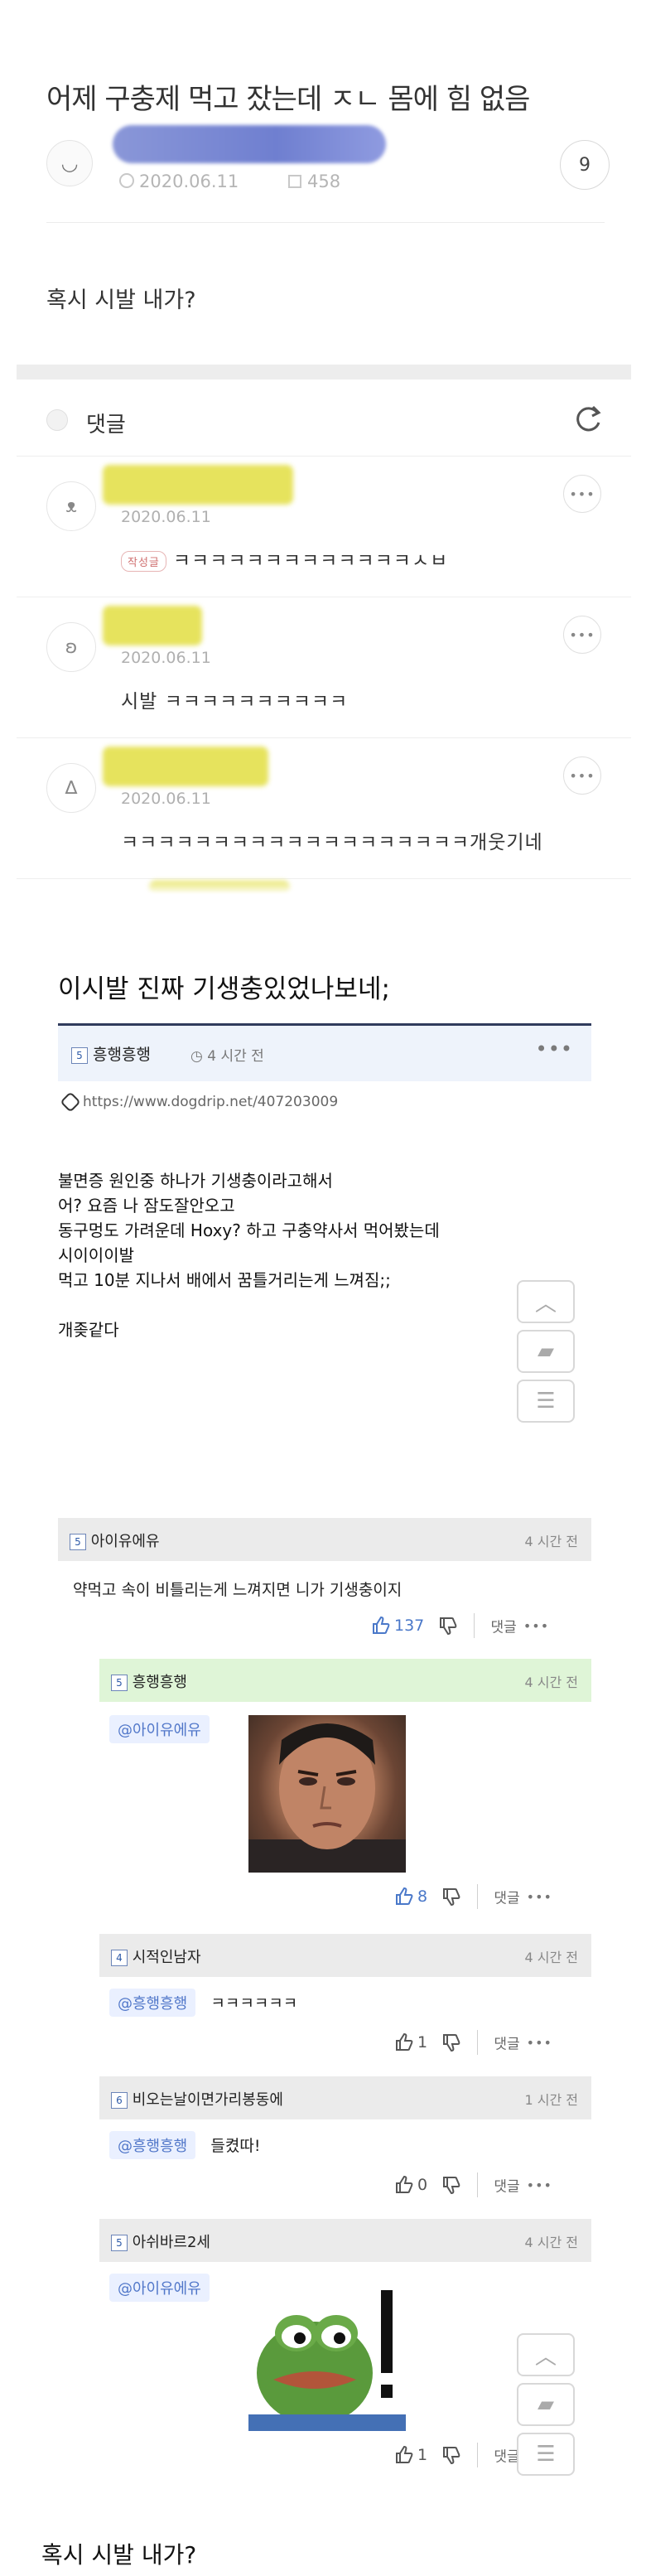 The height and width of the screenshot is (2576, 646). Describe the element at coordinates (324, 372) in the screenshot. I see `section-divider` at that location.